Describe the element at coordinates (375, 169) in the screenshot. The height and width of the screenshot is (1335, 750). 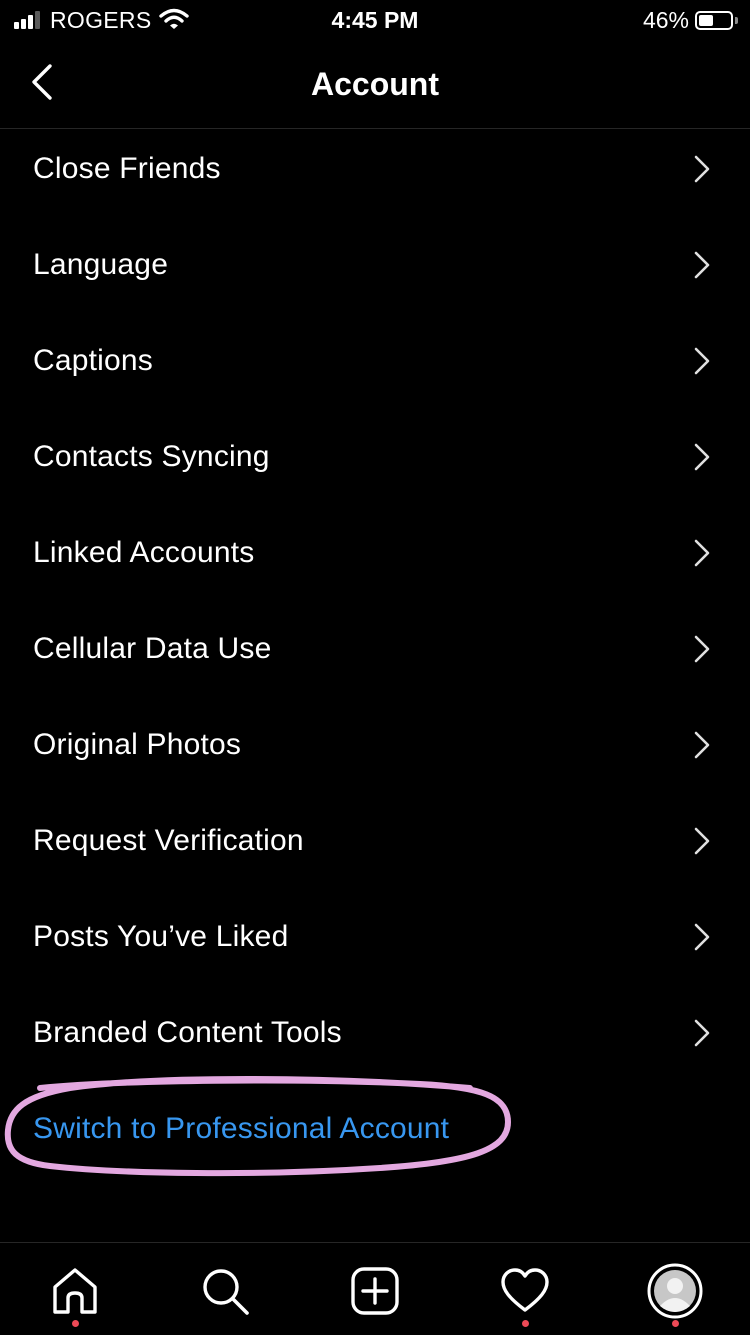
I see `menu-item-close-friends: Close Friends` at that location.